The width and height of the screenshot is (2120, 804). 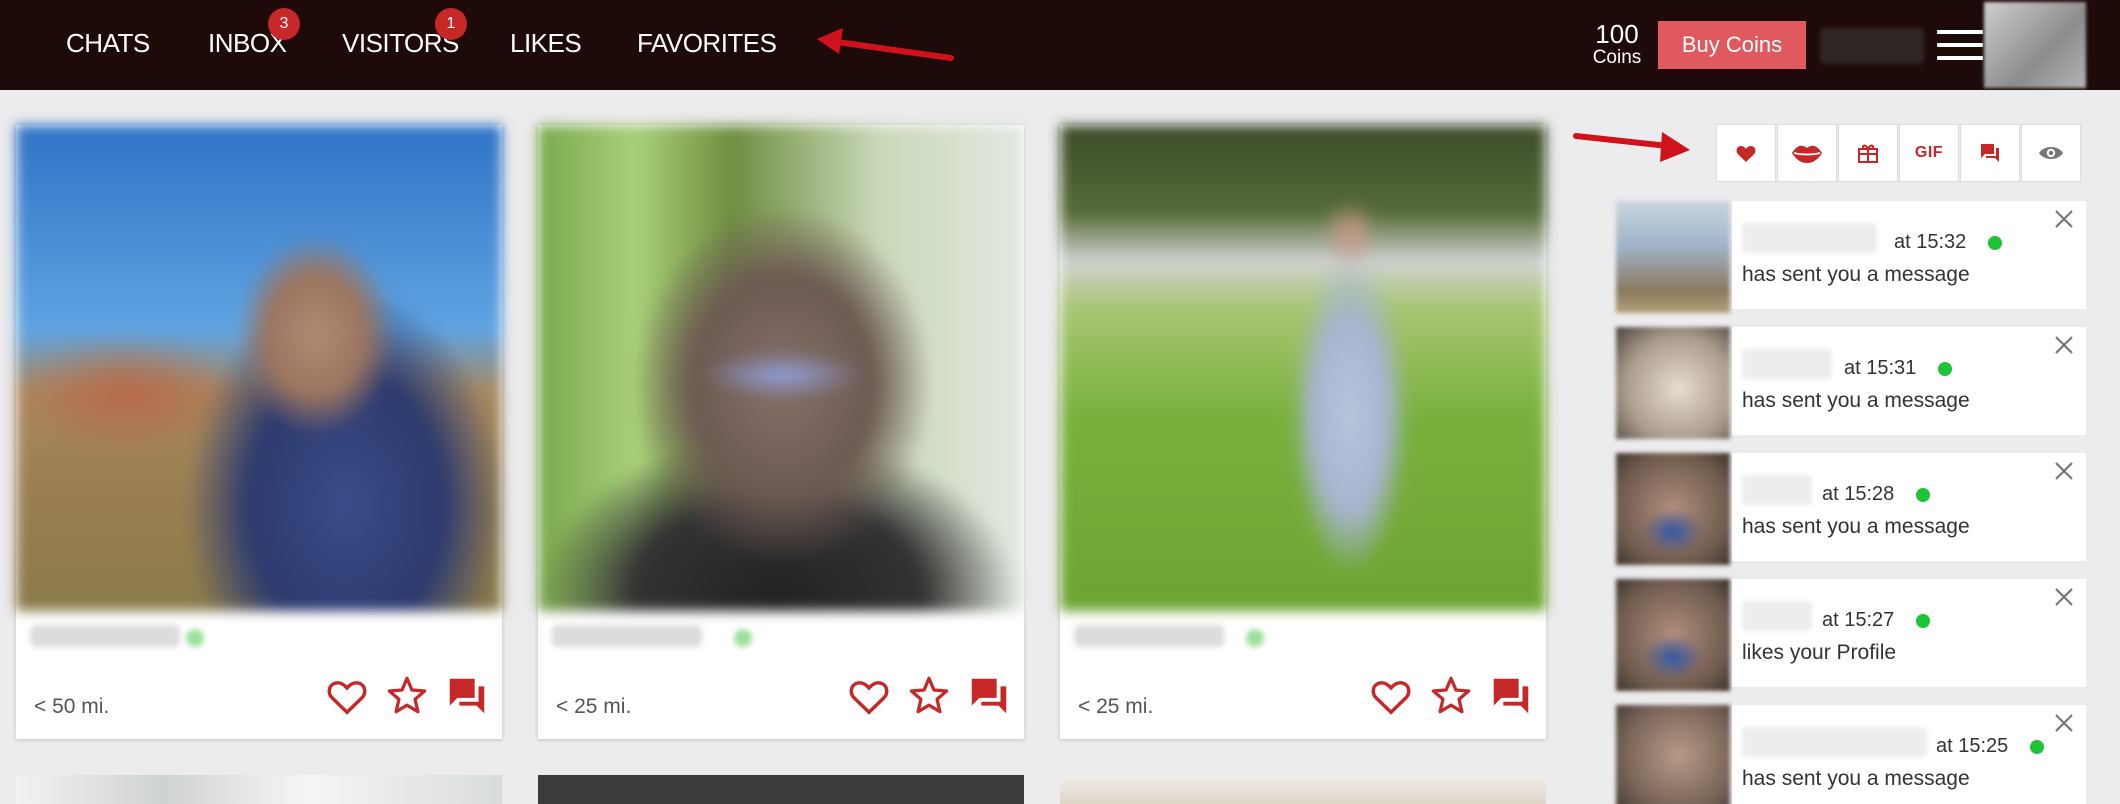 What do you see at coordinates (1960, 45) in the screenshot?
I see `menu-icon` at bounding box center [1960, 45].